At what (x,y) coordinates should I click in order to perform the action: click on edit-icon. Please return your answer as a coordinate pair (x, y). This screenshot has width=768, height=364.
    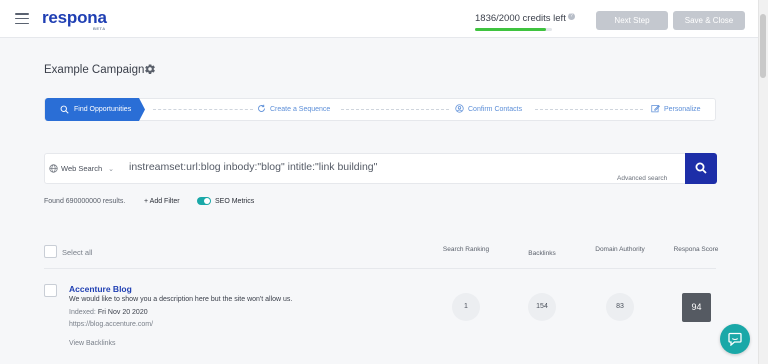
    Looking at the image, I should click on (655, 109).